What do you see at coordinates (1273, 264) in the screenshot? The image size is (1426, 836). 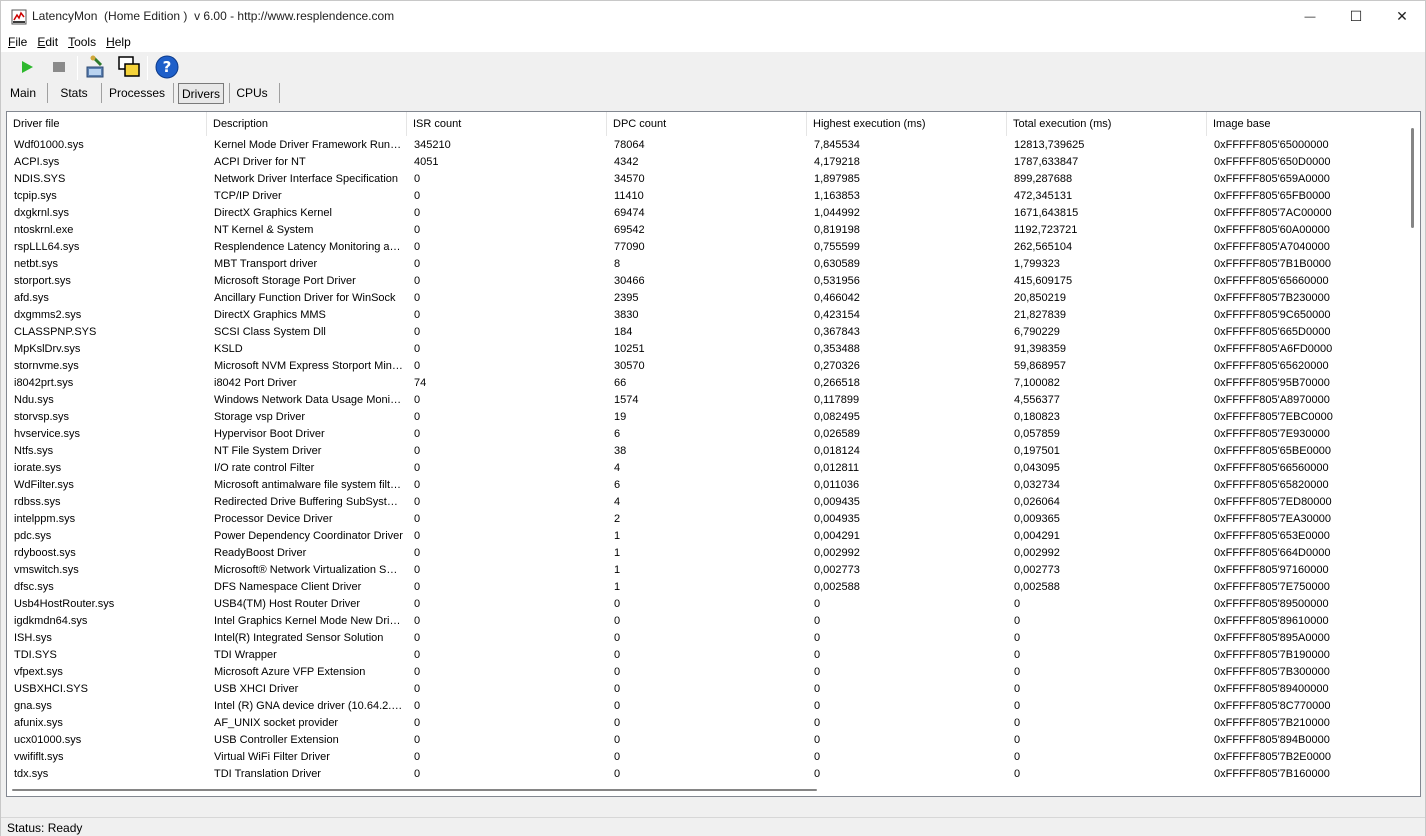 I see `cell-image-base: 0xFFFFF805'7B1B0000` at bounding box center [1273, 264].